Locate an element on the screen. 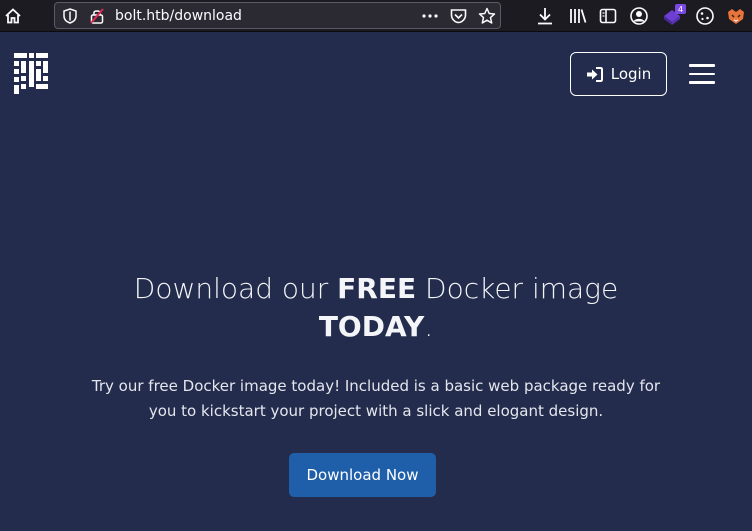 The image size is (752, 531). home-icon is located at coordinates (13, 16).